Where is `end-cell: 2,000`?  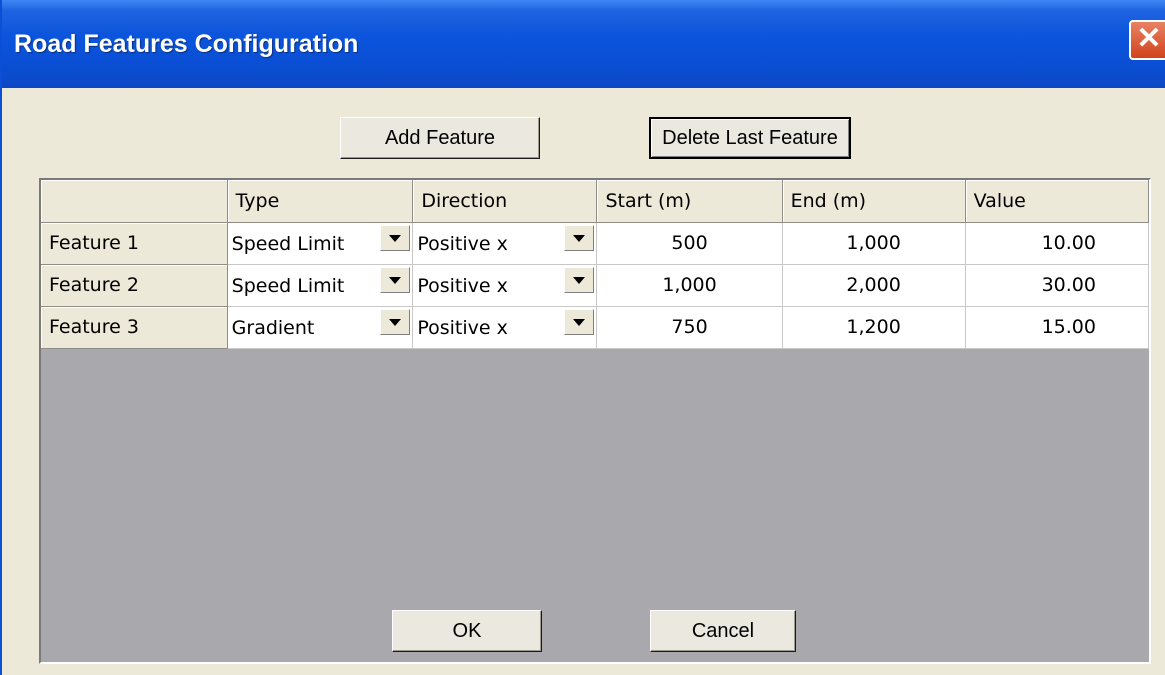
end-cell: 2,000 is located at coordinates (874, 285).